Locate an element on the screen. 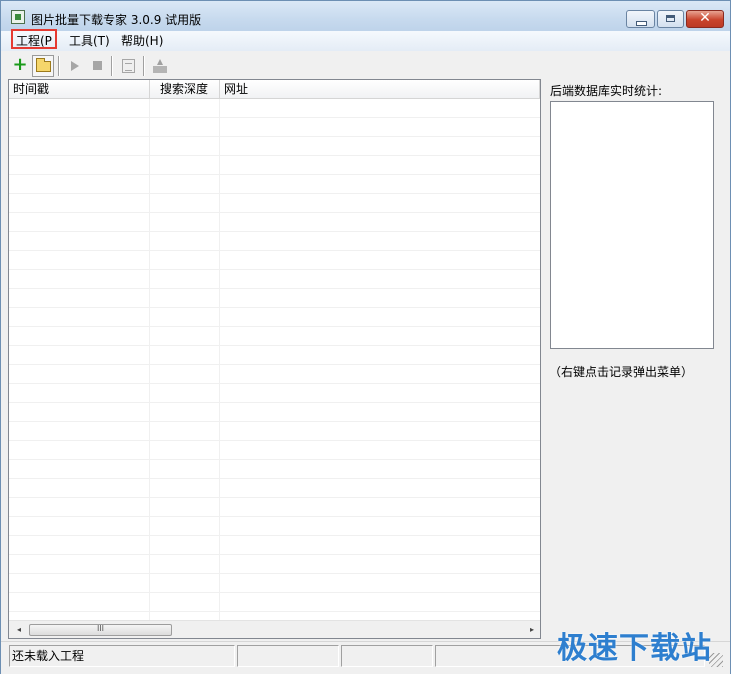 The height and width of the screenshot is (674, 731). start-button is located at coordinates (75, 66).